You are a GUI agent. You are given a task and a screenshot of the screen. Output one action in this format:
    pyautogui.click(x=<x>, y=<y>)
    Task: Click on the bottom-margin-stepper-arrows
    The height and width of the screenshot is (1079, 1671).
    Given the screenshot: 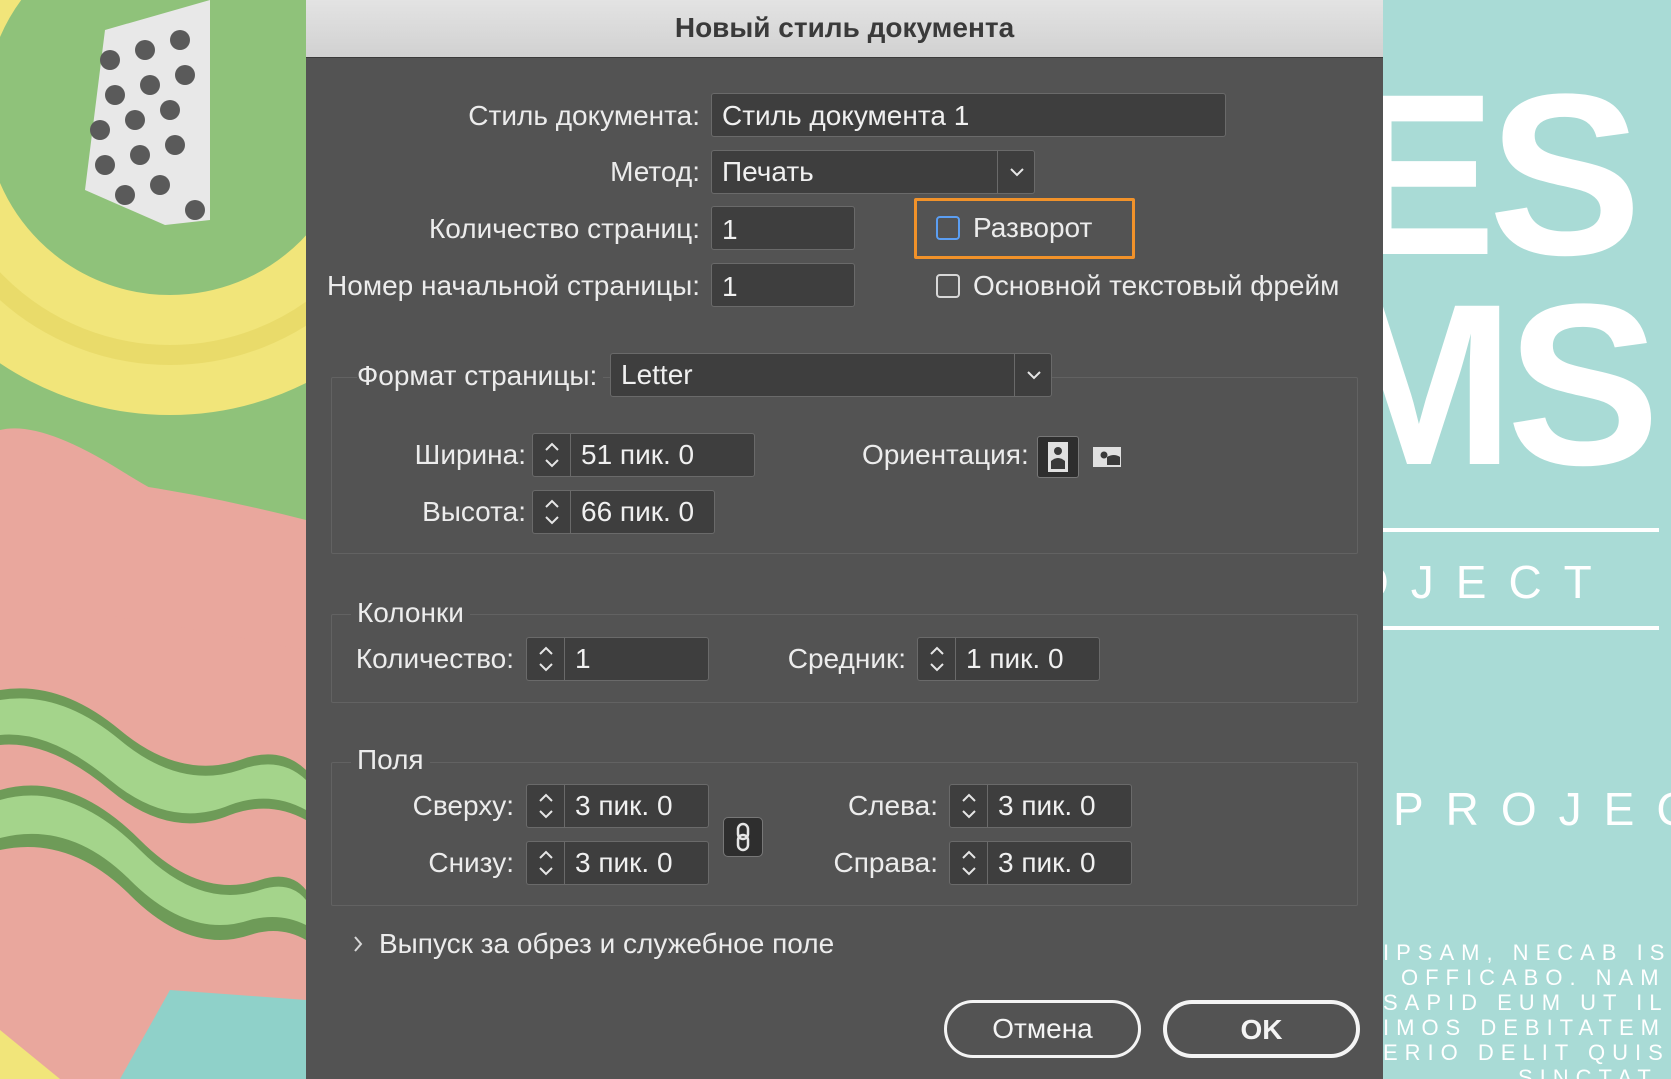 What is the action you would take?
    pyautogui.click(x=546, y=863)
    